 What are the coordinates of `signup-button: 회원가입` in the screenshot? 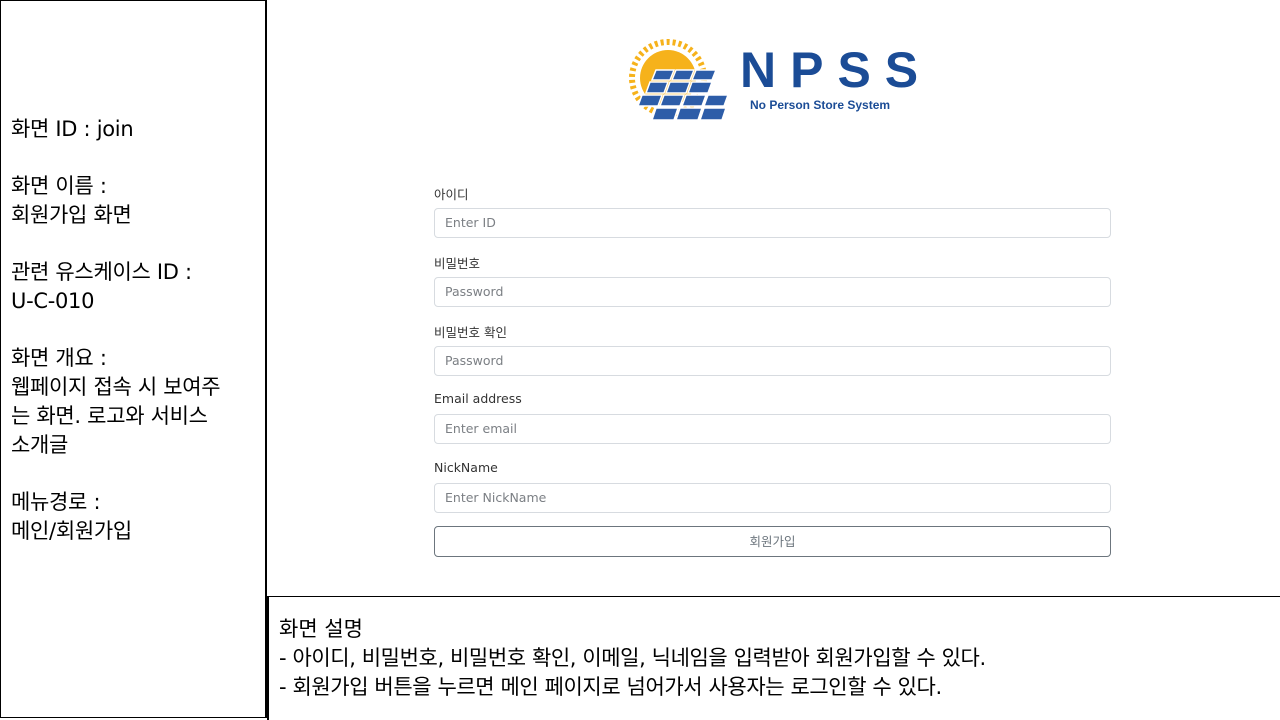 It's located at (772, 541).